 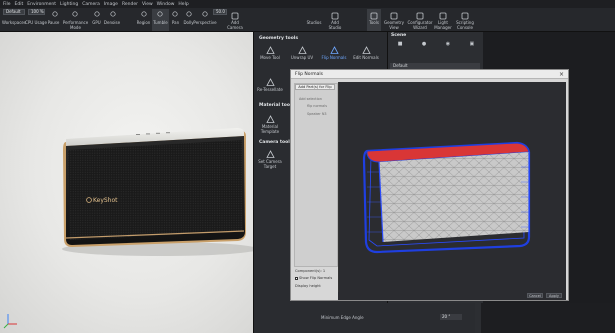 I want to click on light-manager-button: Light Manager, so click(x=443, y=20).